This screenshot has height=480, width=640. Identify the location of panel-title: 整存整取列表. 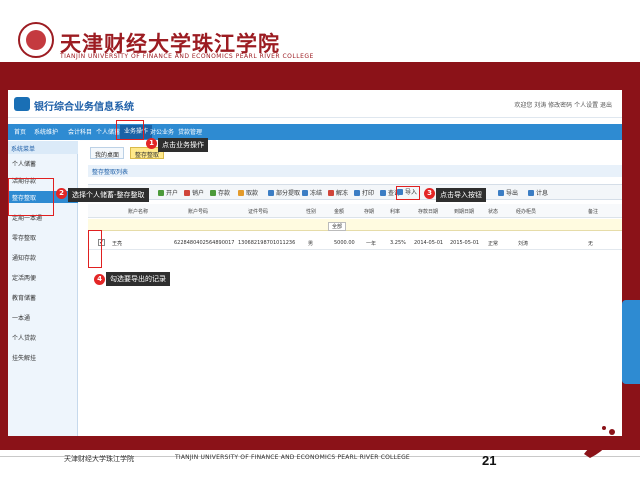
(355, 171).